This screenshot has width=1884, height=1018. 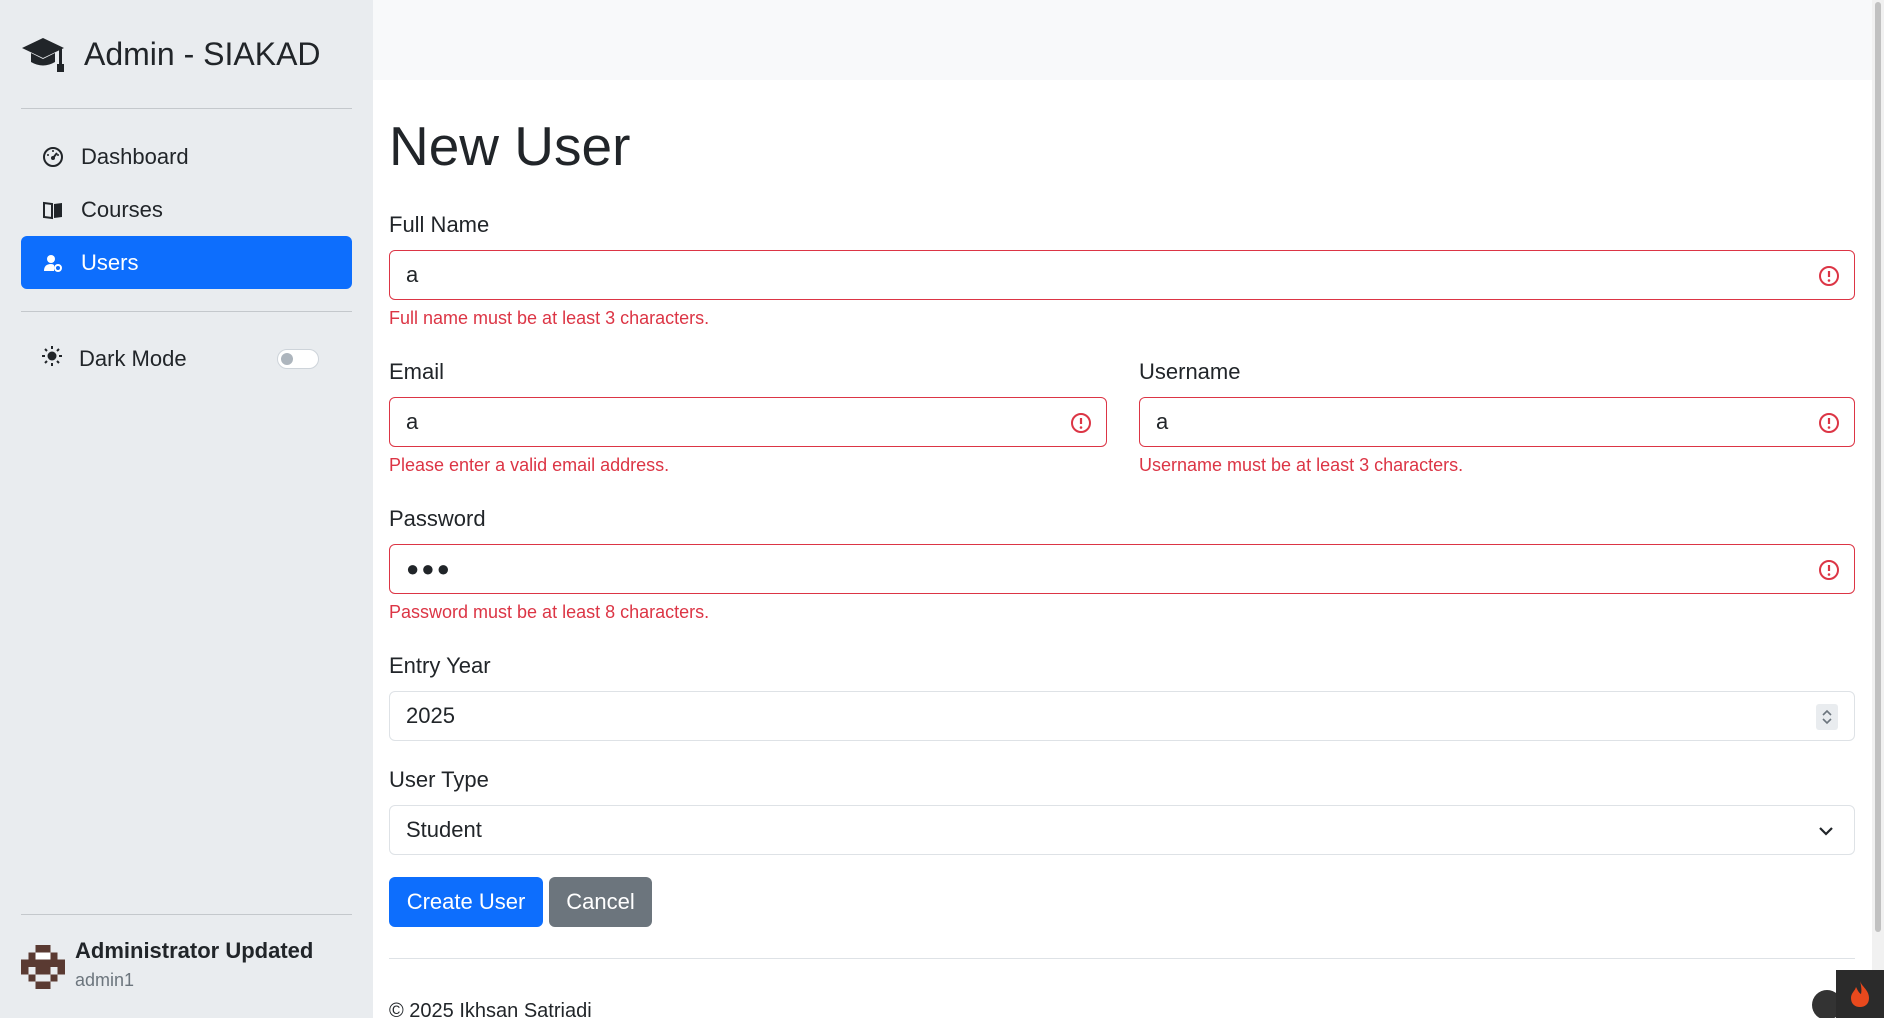 What do you see at coordinates (439, 224) in the screenshot?
I see `full-name-label: Full Name` at bounding box center [439, 224].